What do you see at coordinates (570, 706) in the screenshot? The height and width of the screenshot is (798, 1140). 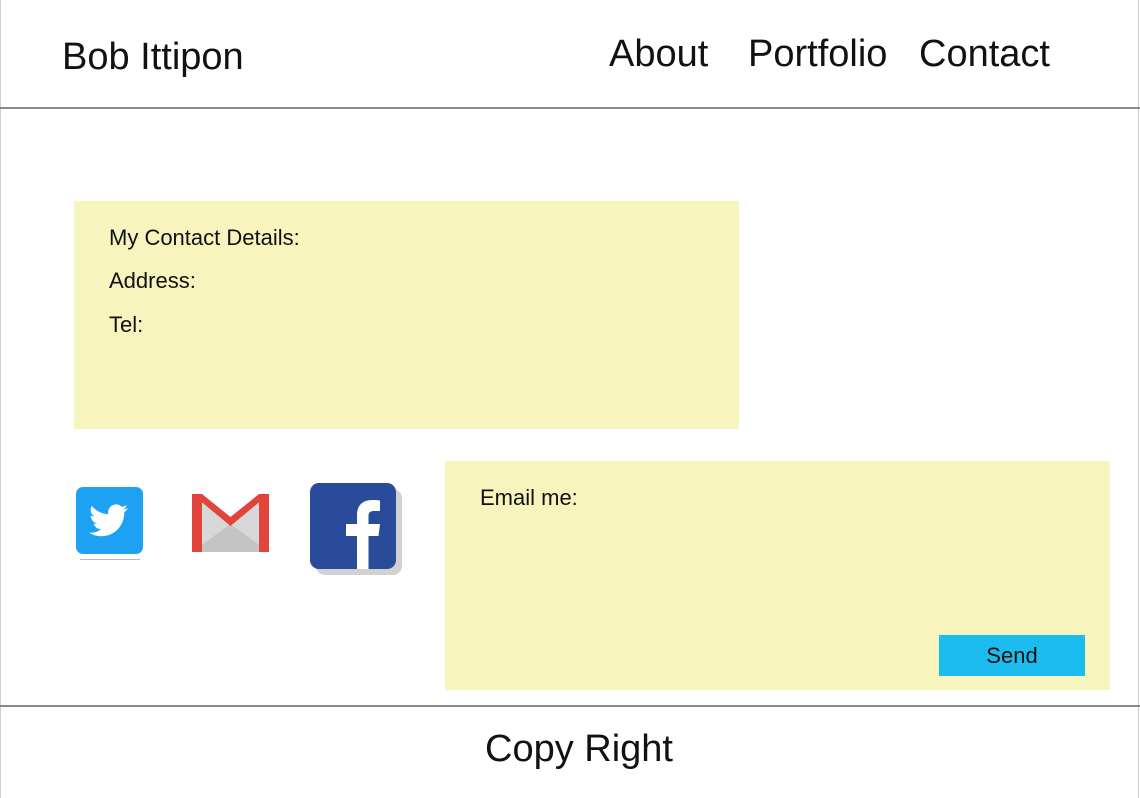 I see `footer-divider` at bounding box center [570, 706].